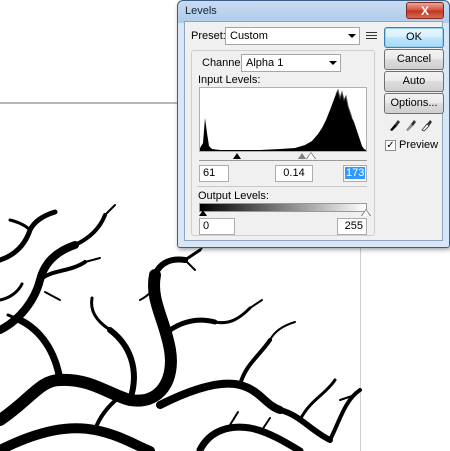 The image size is (450, 451). What do you see at coordinates (282, 186) in the screenshot?
I see `separator` at bounding box center [282, 186].